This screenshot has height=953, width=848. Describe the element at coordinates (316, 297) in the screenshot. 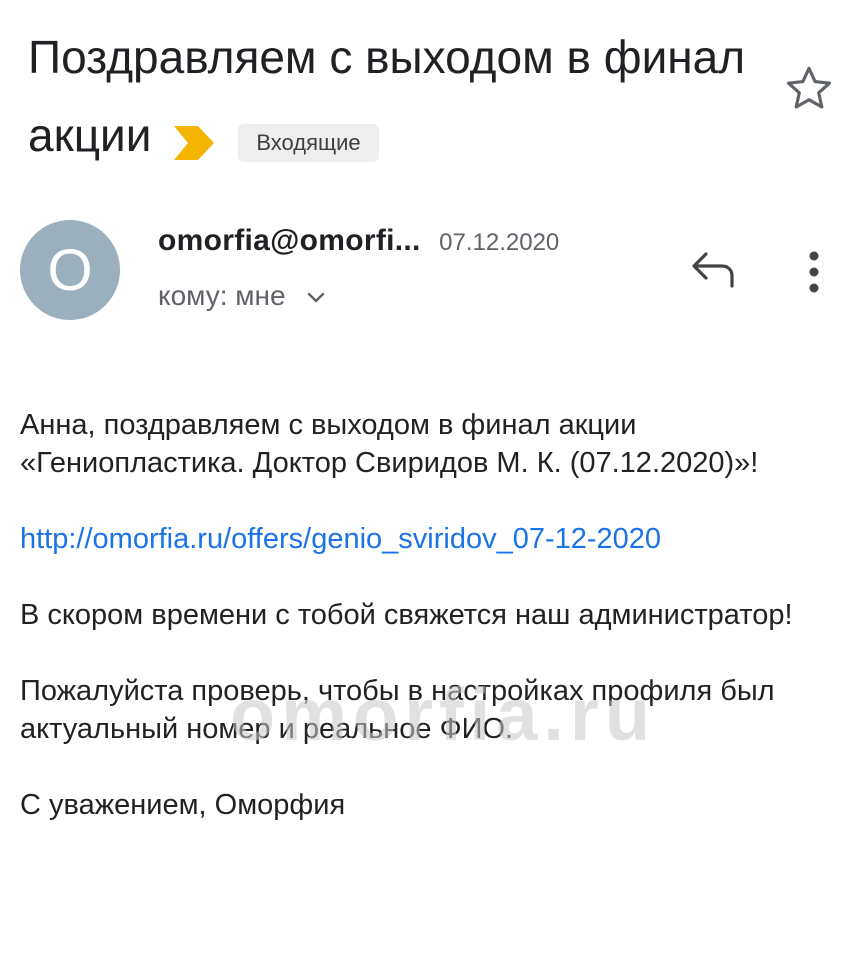

I see `chevron-down-icon` at that location.